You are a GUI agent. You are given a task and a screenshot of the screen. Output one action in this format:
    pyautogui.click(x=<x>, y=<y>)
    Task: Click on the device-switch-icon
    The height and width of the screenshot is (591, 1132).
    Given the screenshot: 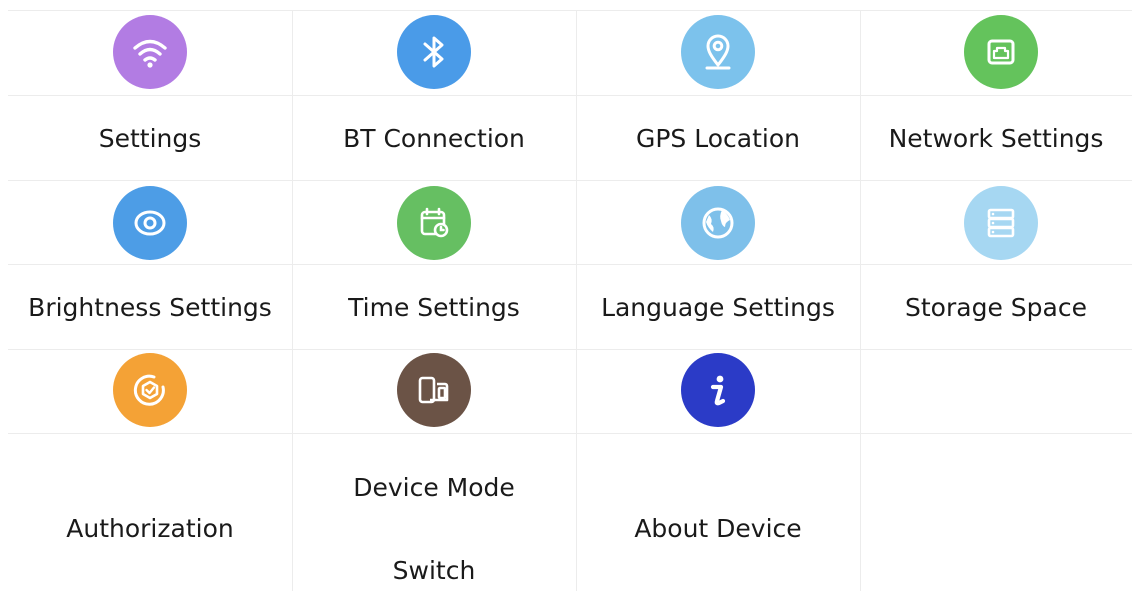 What is the action you would take?
    pyautogui.click(x=434, y=390)
    